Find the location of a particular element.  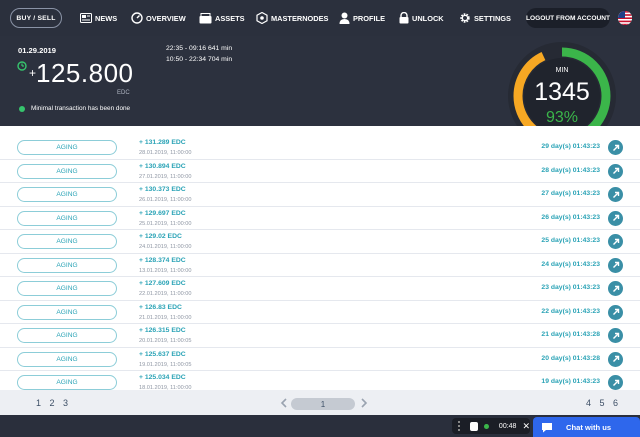

transaction-amount: + 131.289 EDC is located at coordinates (162, 142).